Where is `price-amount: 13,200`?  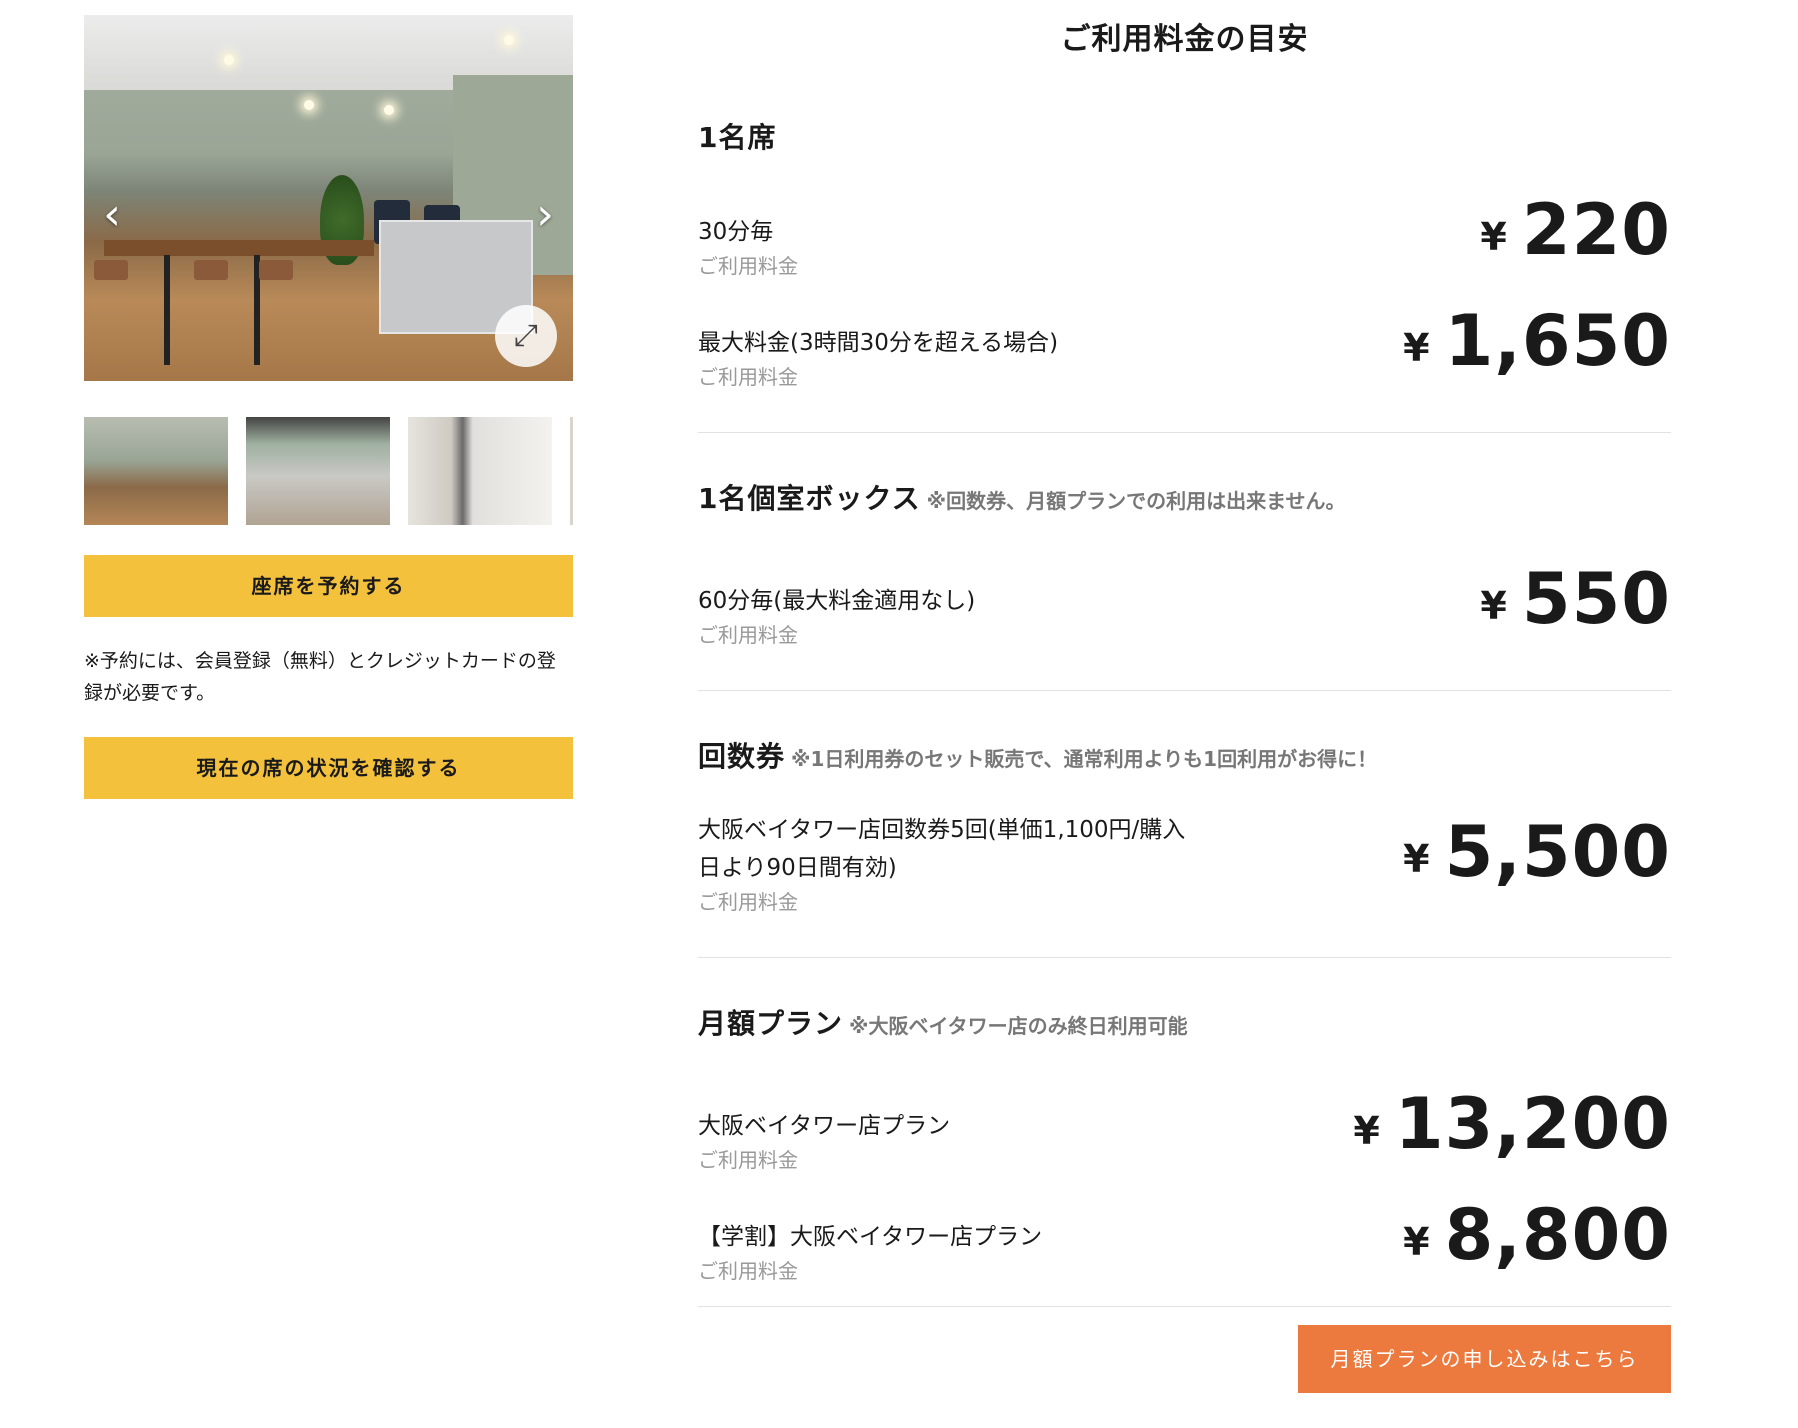
price-amount: 13,200 is located at coordinates (1532, 1124).